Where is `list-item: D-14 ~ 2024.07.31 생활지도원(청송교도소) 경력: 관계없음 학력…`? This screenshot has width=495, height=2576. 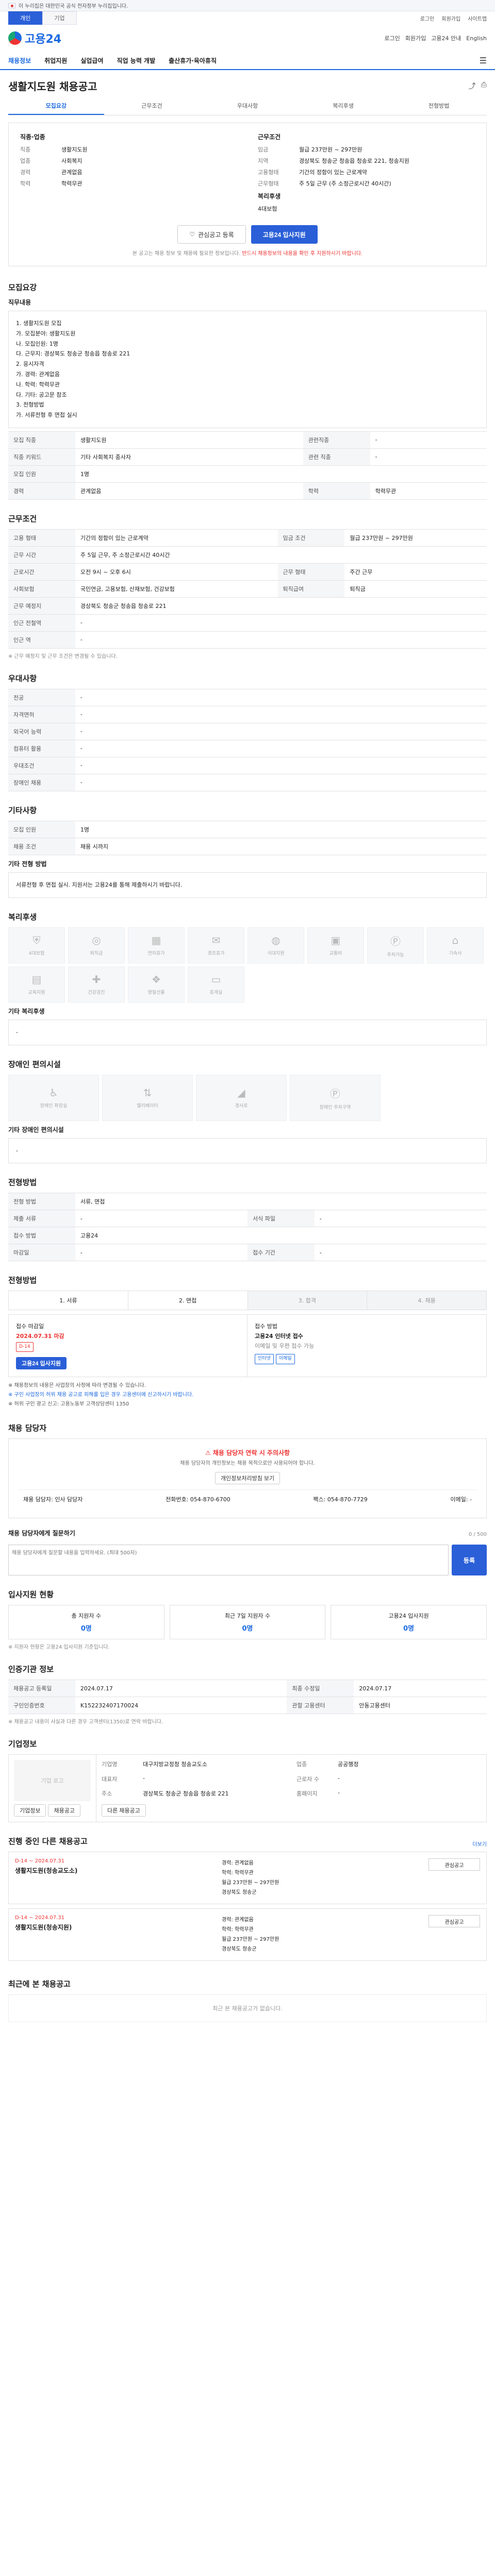
list-item: D-14 ~ 2024.07.31 생활지도원(청송교도소) 경력: 관계없음 학력… is located at coordinates (247, 1878).